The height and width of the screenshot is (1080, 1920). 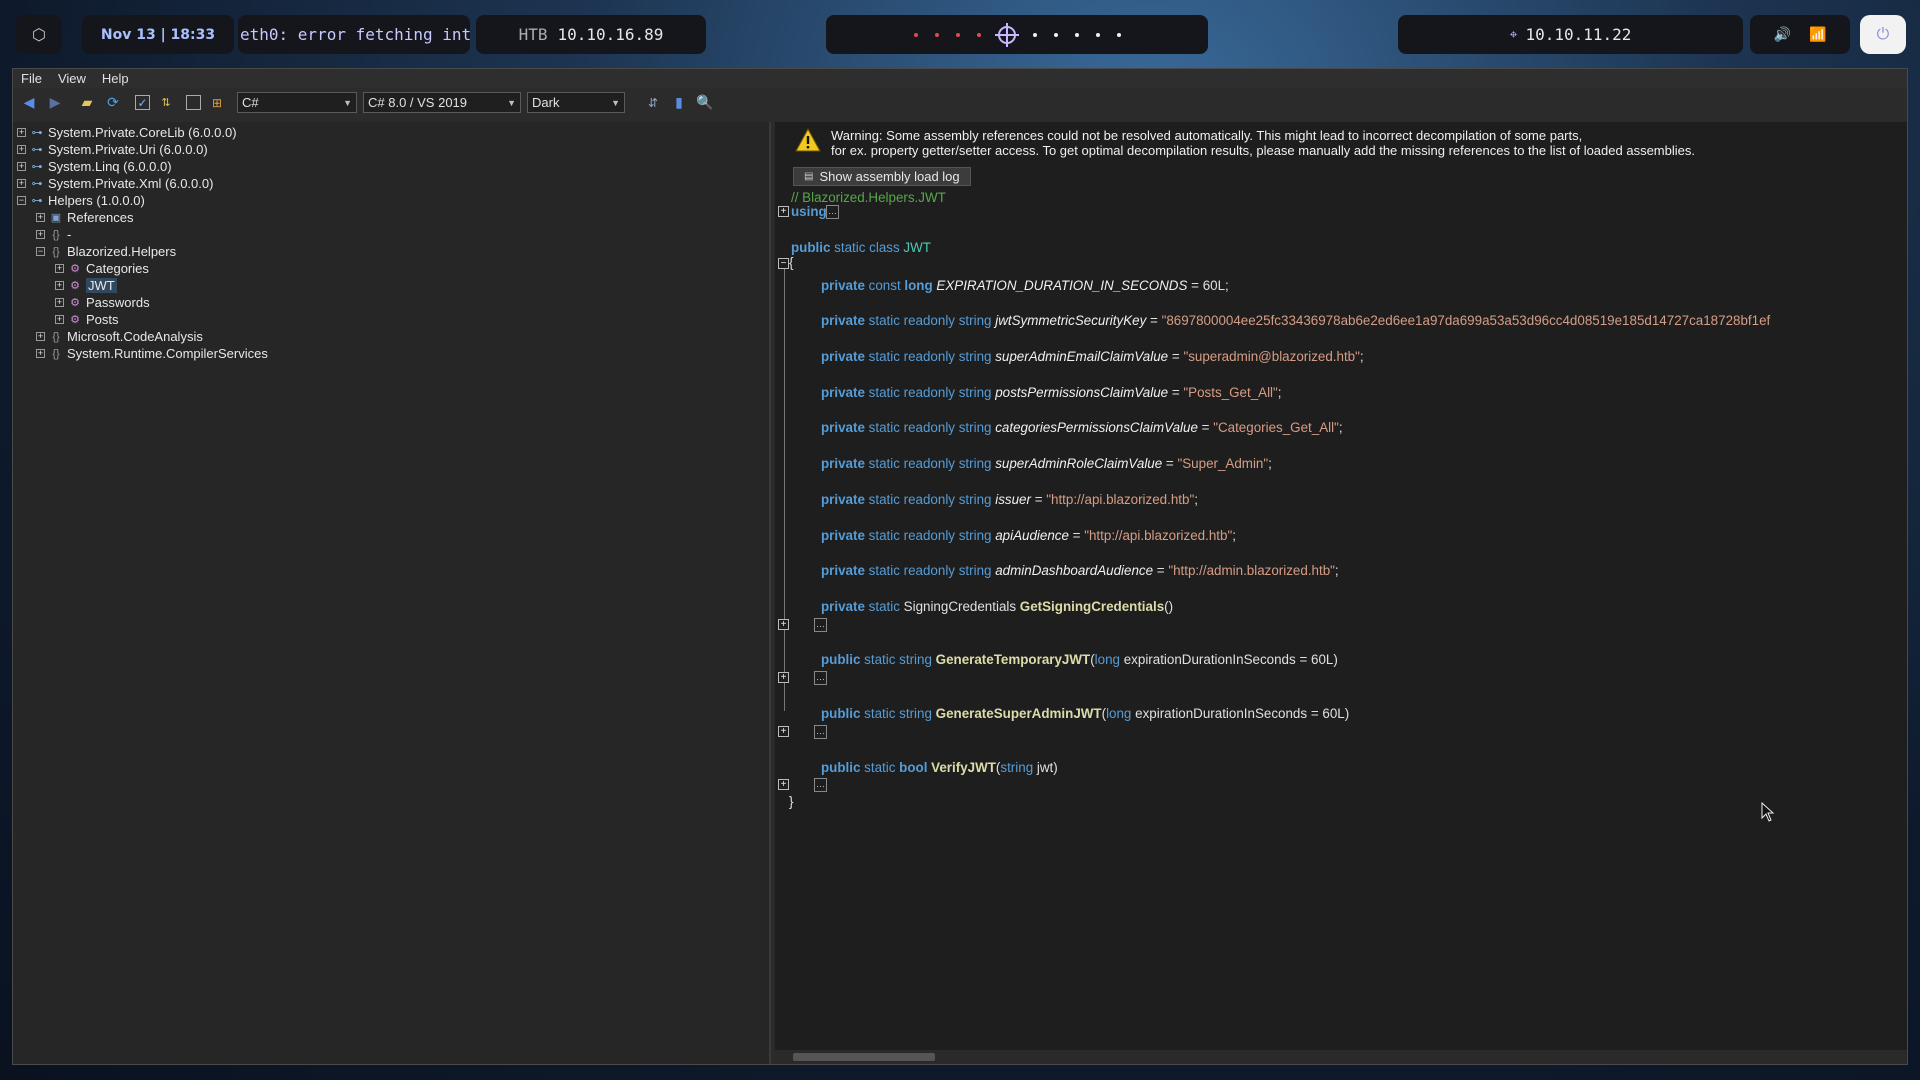 What do you see at coordinates (118, 302) in the screenshot?
I see `tree-item-label: Passwords` at bounding box center [118, 302].